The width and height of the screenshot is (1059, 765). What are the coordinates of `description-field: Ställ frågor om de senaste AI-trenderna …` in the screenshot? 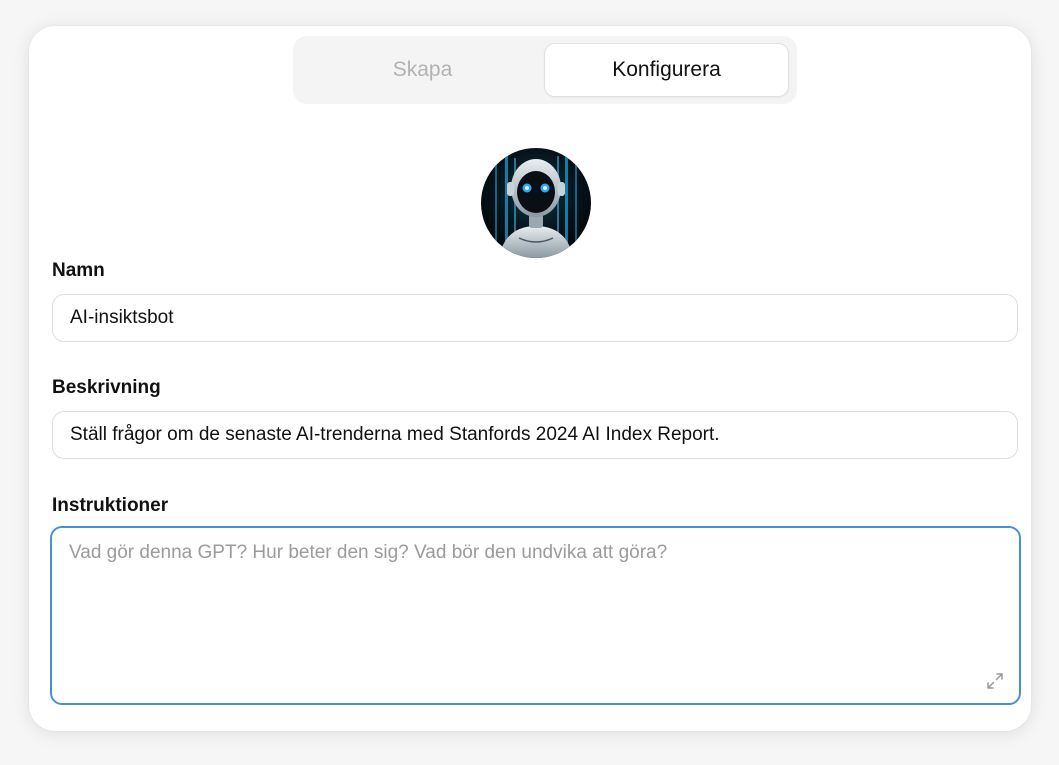 It's located at (535, 435).